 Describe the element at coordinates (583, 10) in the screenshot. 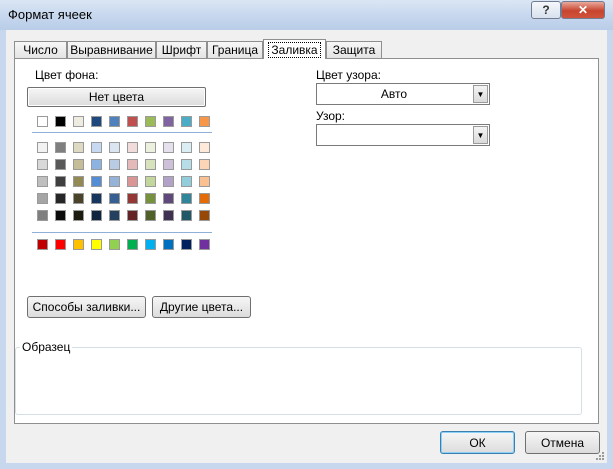

I see `close-button: ✕` at that location.